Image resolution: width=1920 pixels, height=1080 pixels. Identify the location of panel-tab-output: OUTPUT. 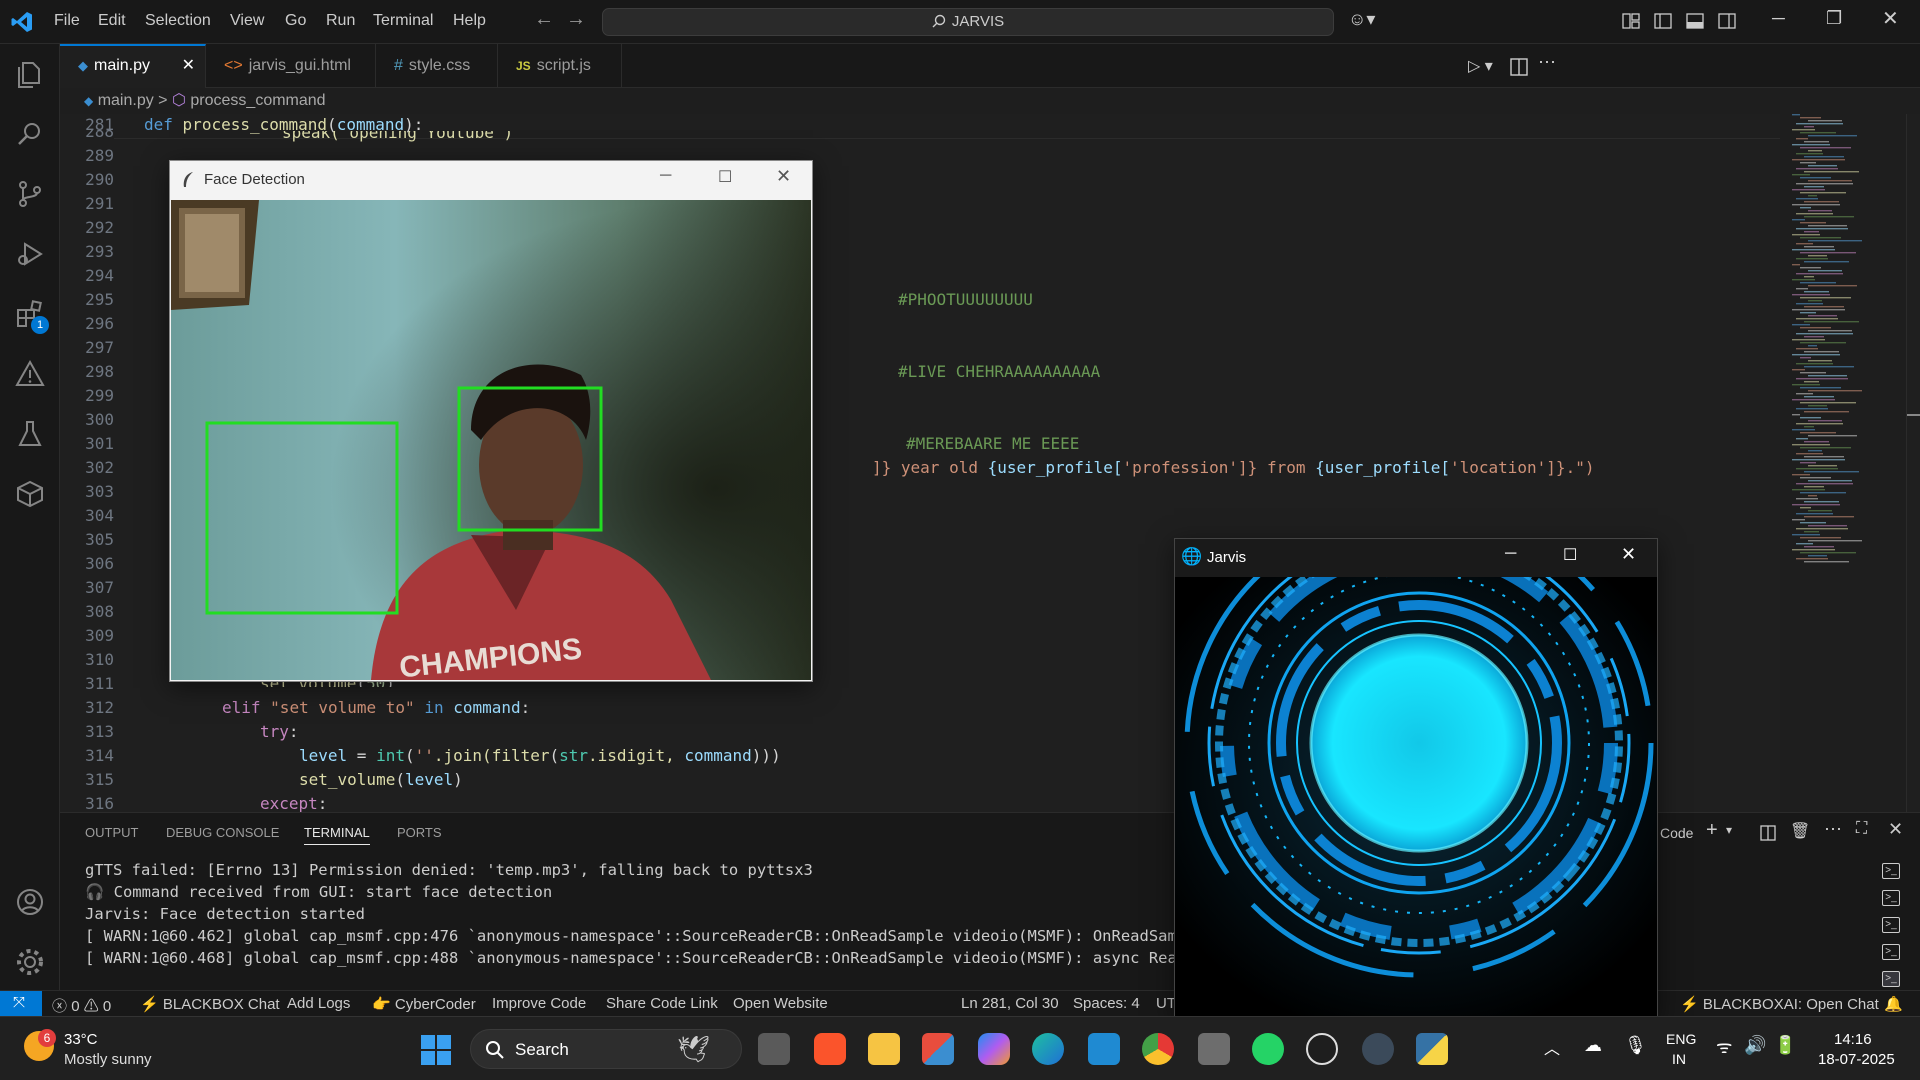
(111, 832).